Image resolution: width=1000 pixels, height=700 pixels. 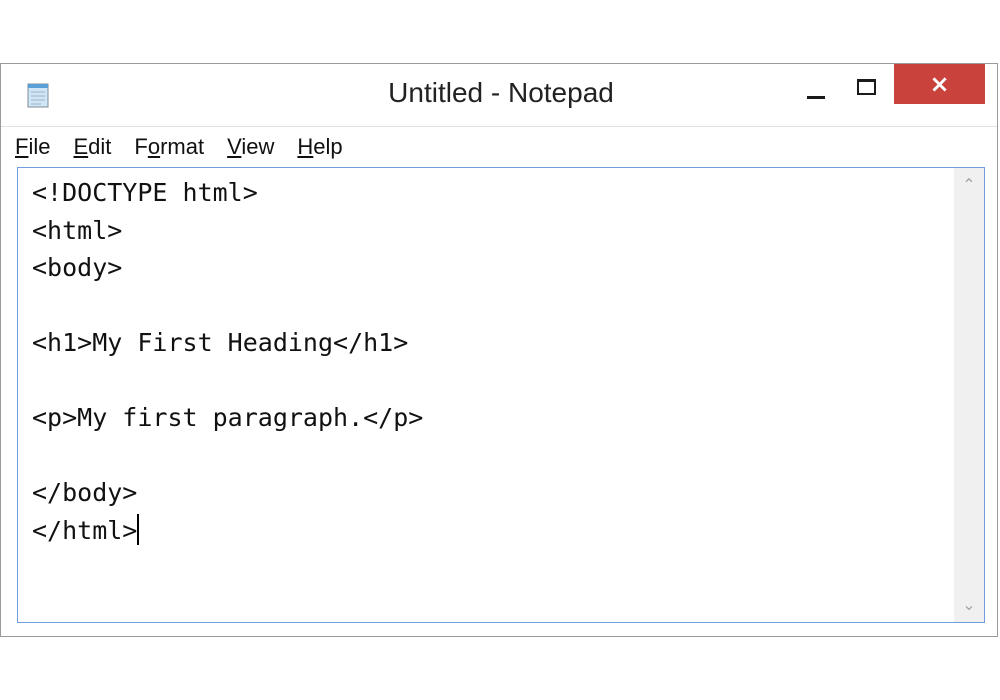 What do you see at coordinates (258, 146) in the screenshot?
I see `menu-view-label: iew` at bounding box center [258, 146].